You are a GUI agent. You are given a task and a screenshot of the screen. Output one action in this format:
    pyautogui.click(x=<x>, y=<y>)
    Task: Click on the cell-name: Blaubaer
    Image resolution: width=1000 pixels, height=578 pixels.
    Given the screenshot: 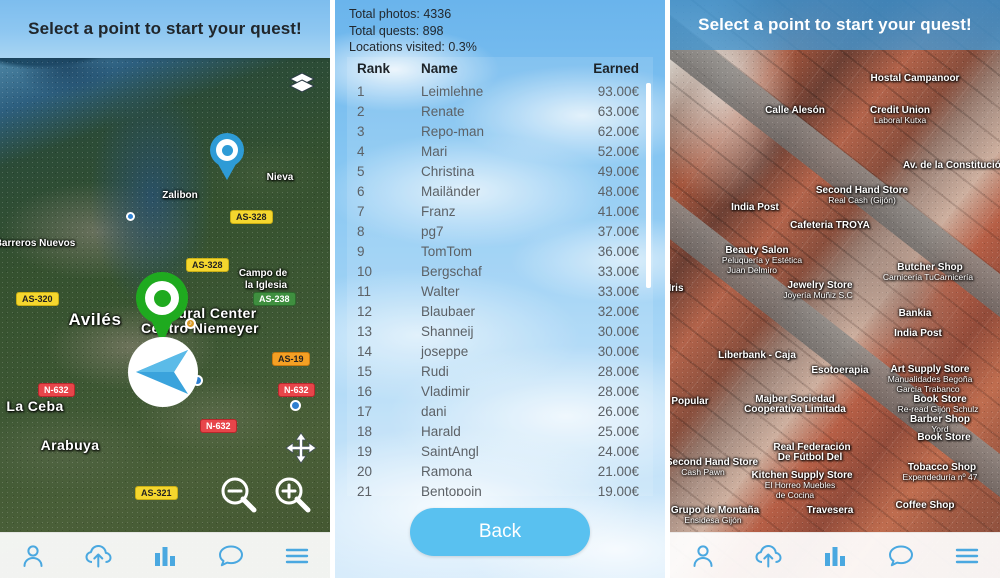 What is the action you would take?
    pyautogui.click(x=448, y=311)
    